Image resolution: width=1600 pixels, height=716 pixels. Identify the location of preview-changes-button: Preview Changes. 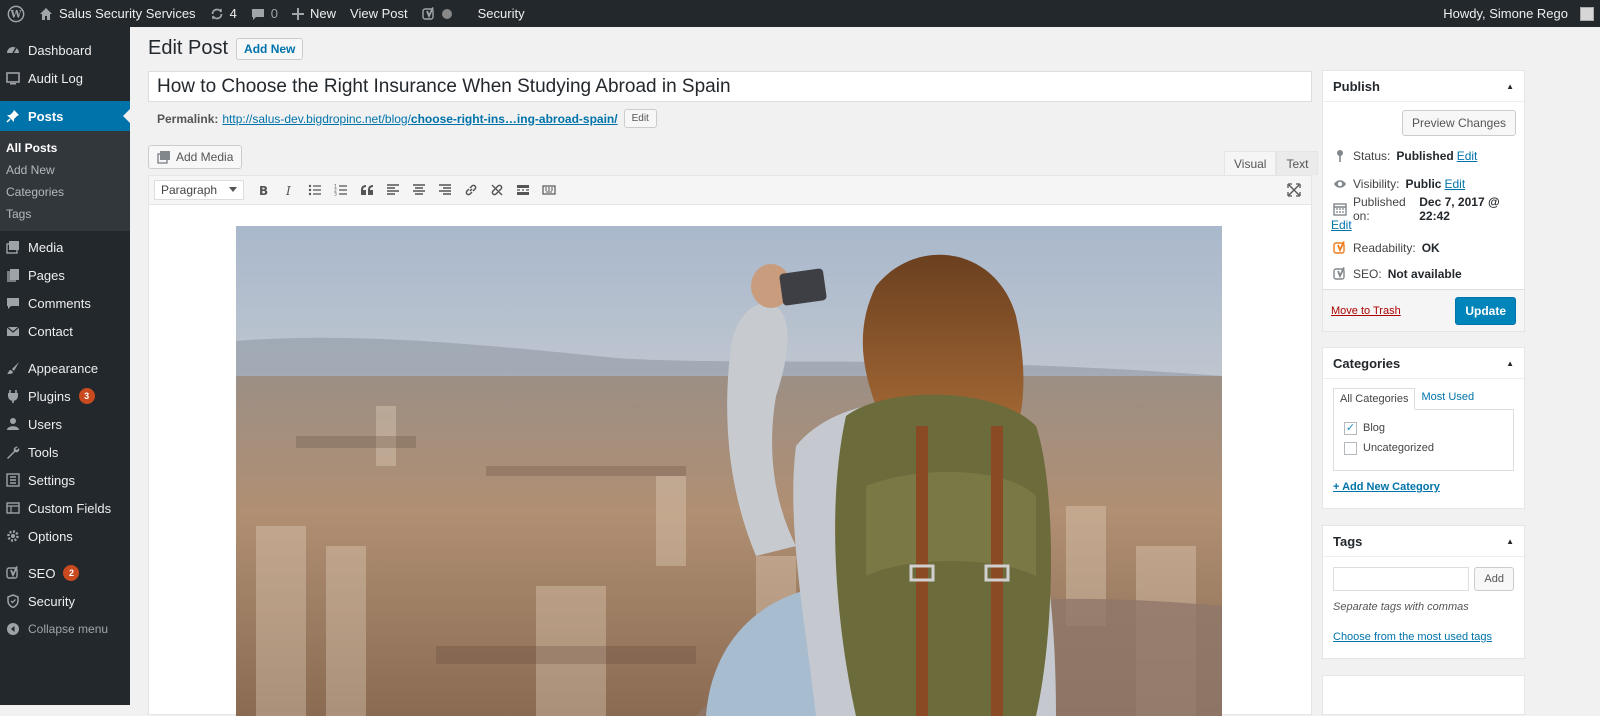
(1458, 123).